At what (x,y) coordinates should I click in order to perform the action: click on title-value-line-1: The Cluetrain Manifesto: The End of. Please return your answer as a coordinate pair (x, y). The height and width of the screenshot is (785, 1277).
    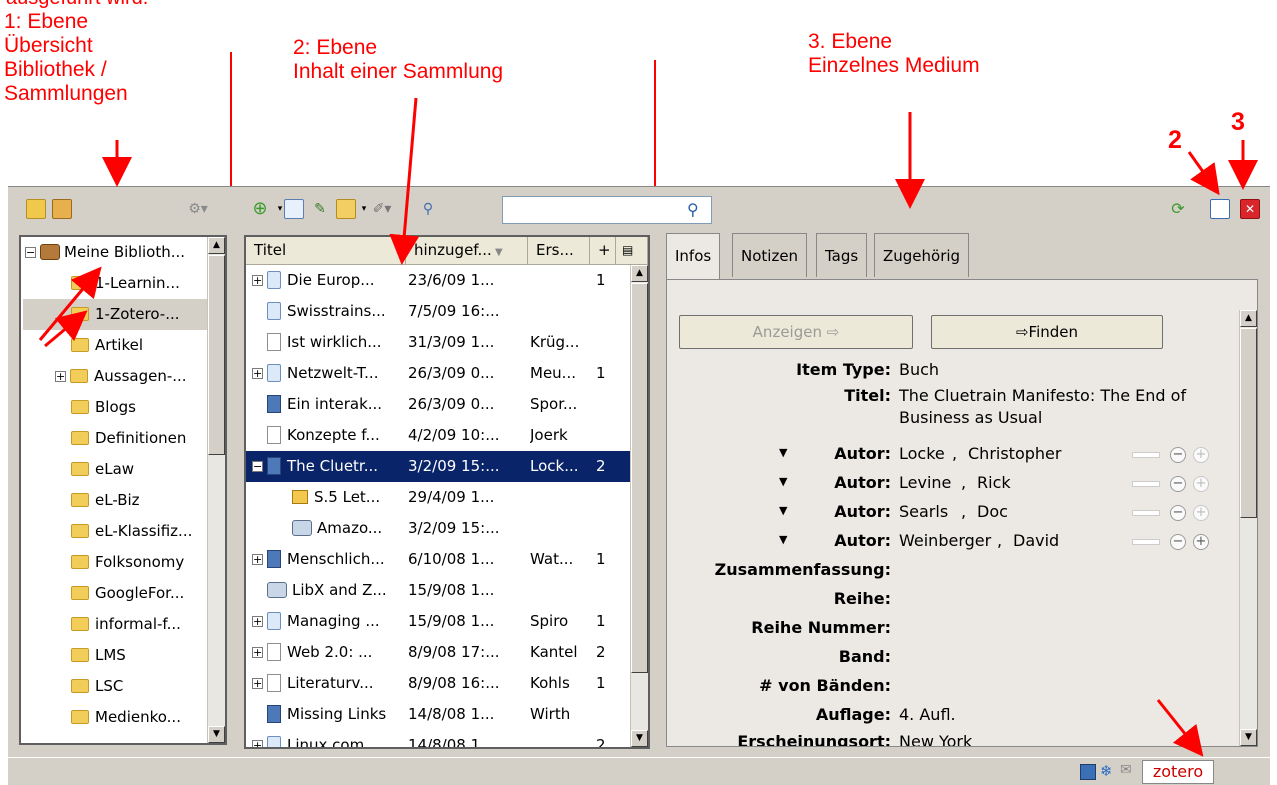
    Looking at the image, I should click on (1042, 395).